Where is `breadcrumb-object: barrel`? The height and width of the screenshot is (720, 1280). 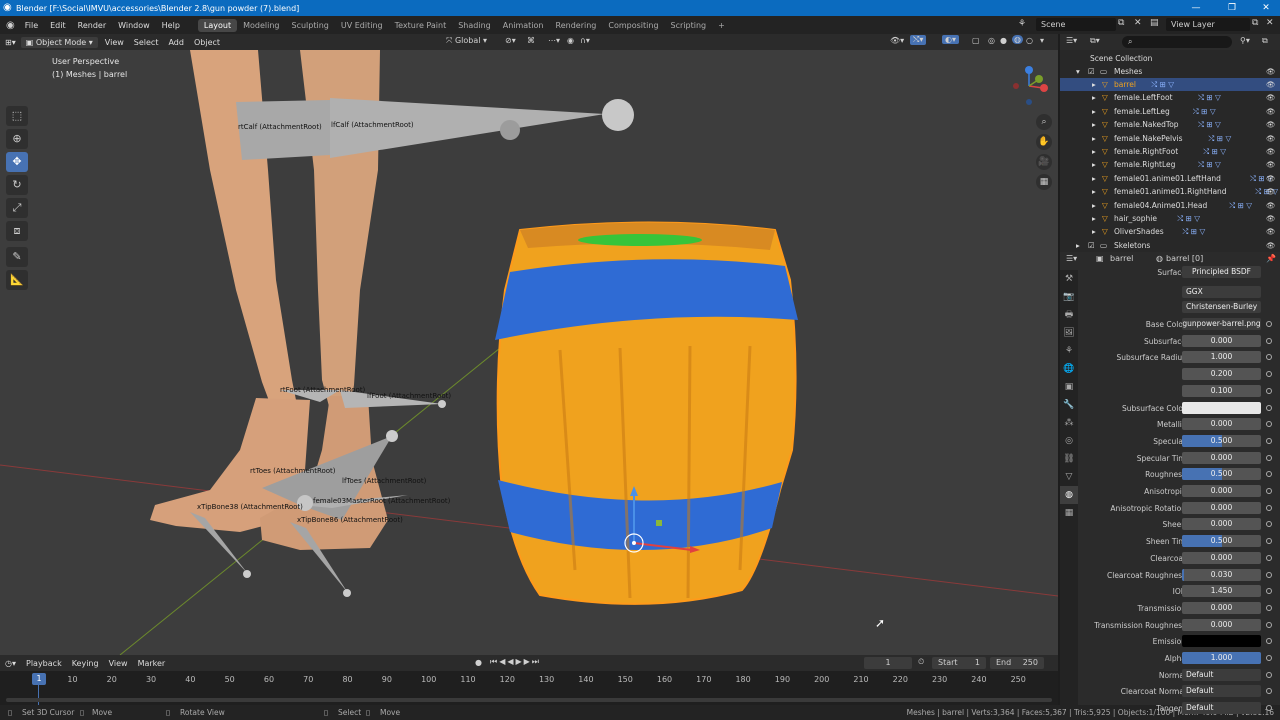 breadcrumb-object: barrel is located at coordinates (1121, 258).